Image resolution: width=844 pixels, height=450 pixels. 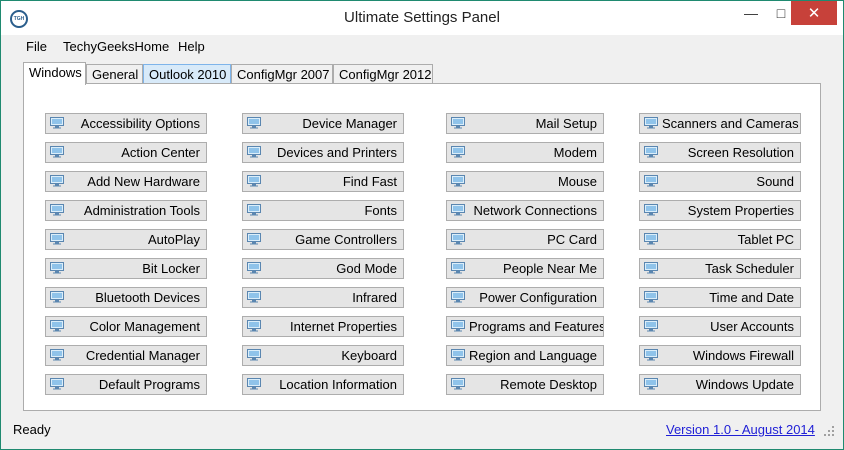 I want to click on setting-button-accessibility-options: Accessibility Options, so click(x=126, y=123).